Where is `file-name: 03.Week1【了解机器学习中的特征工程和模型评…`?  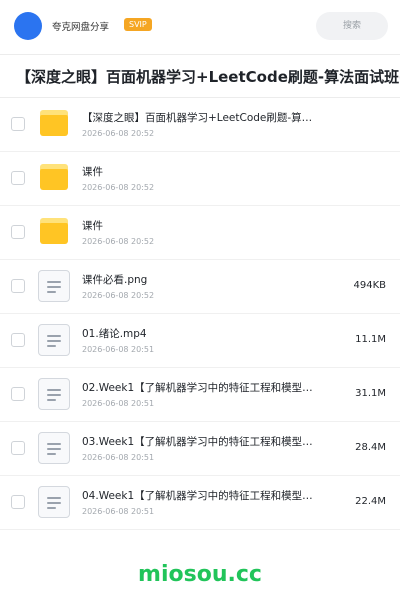 file-name: 03.Week1【了解机器学习中的特征工程和模型评… is located at coordinates (202, 442).